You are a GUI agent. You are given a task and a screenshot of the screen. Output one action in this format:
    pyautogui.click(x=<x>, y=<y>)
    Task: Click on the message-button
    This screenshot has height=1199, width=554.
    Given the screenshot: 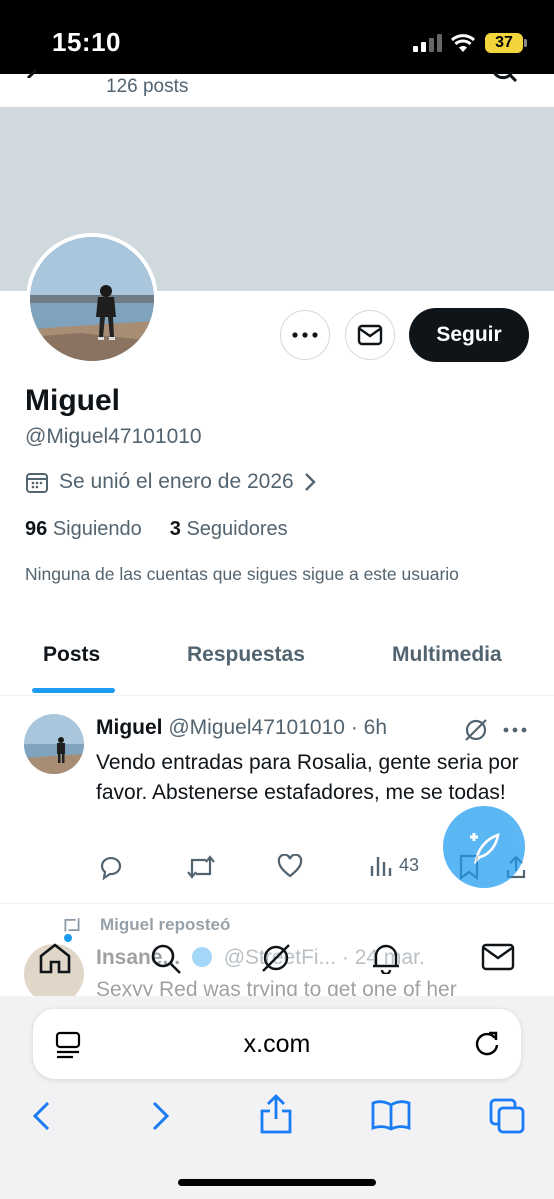 What is the action you would take?
    pyautogui.click(x=370, y=335)
    